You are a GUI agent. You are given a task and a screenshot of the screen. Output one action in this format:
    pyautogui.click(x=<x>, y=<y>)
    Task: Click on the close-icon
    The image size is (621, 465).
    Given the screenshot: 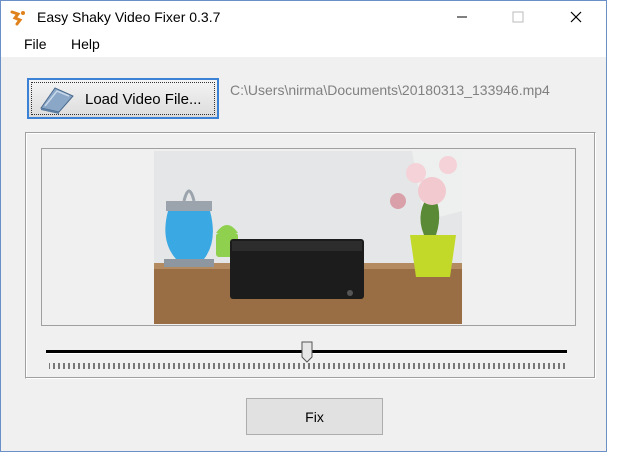 What is the action you would take?
    pyautogui.click(x=576, y=17)
    